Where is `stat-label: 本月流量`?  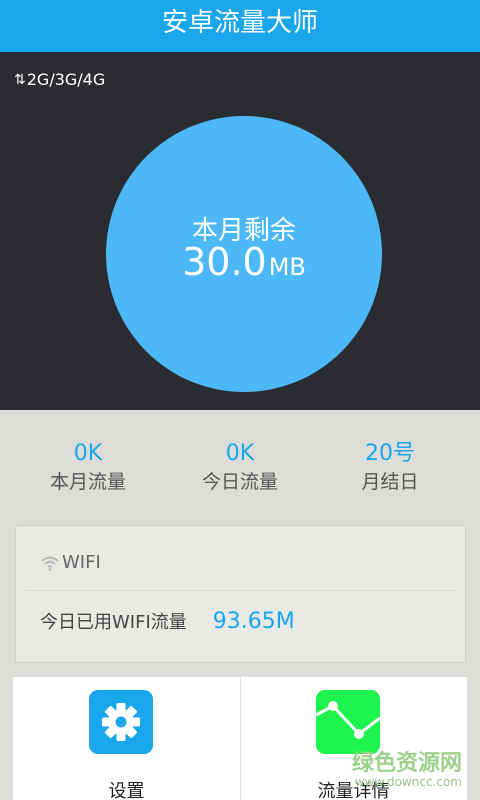
stat-label: 本月流量 is located at coordinates (87, 482).